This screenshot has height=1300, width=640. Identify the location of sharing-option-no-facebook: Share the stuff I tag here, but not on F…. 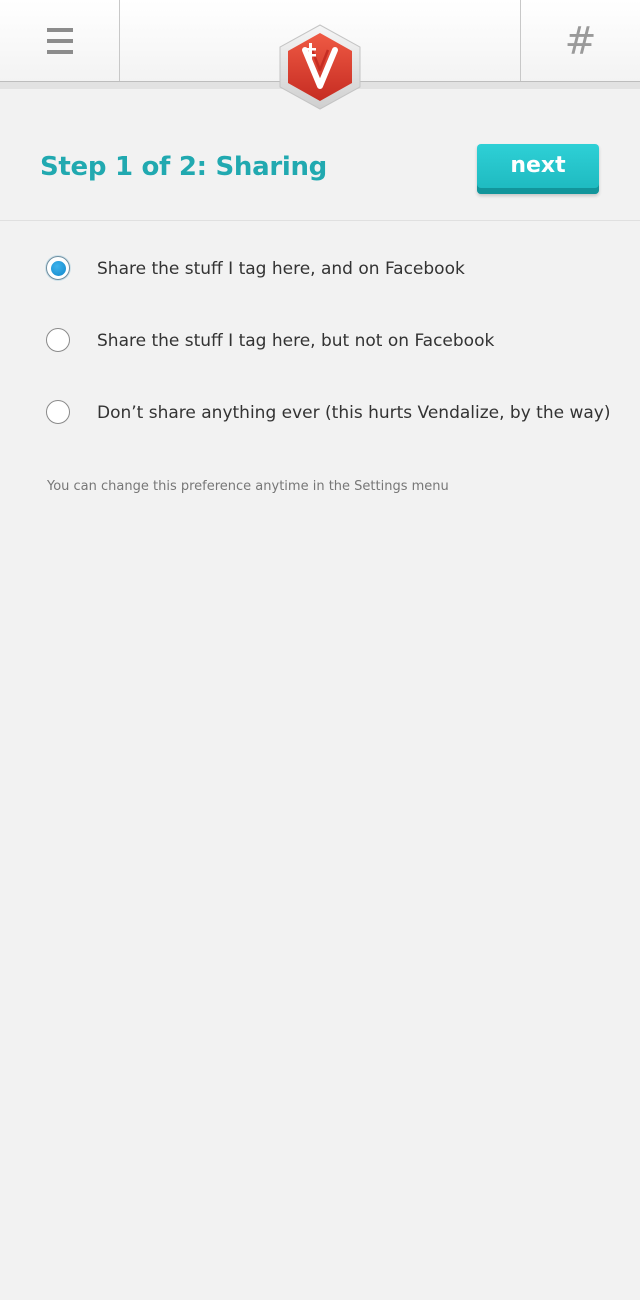
(320, 341).